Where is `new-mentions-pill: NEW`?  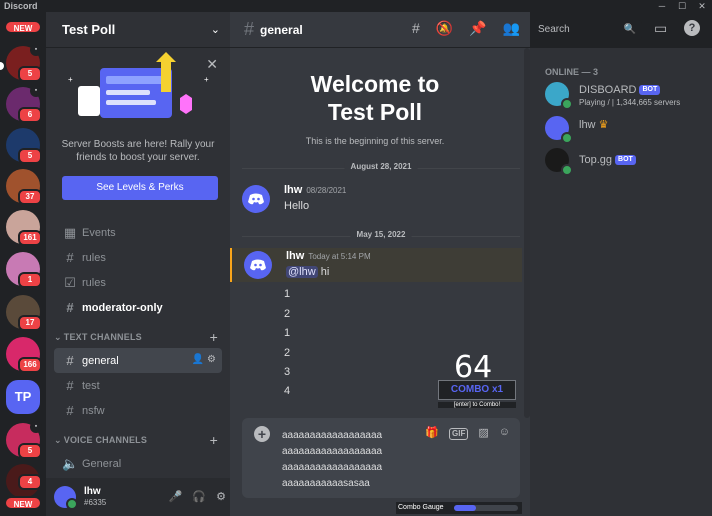 new-mentions-pill: NEW is located at coordinates (23, 27).